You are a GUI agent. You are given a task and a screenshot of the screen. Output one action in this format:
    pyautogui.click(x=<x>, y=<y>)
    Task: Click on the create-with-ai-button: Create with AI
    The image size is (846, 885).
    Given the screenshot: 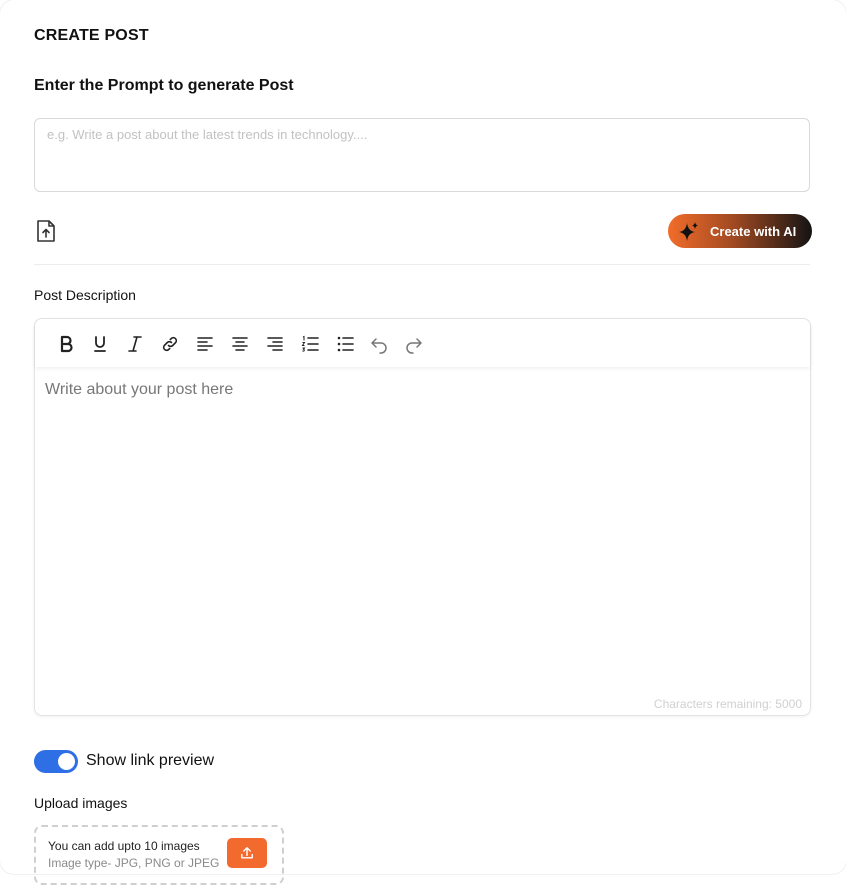 What is the action you would take?
    pyautogui.click(x=740, y=231)
    